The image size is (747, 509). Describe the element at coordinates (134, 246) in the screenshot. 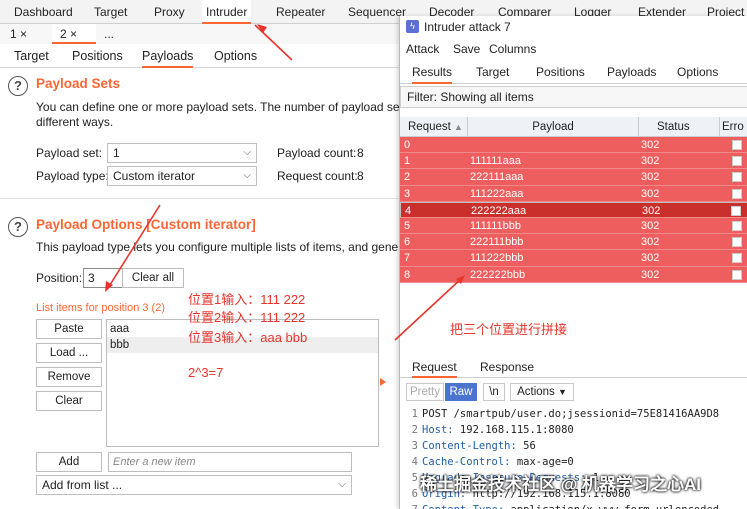

I see `arrow-to-payload-type` at that location.